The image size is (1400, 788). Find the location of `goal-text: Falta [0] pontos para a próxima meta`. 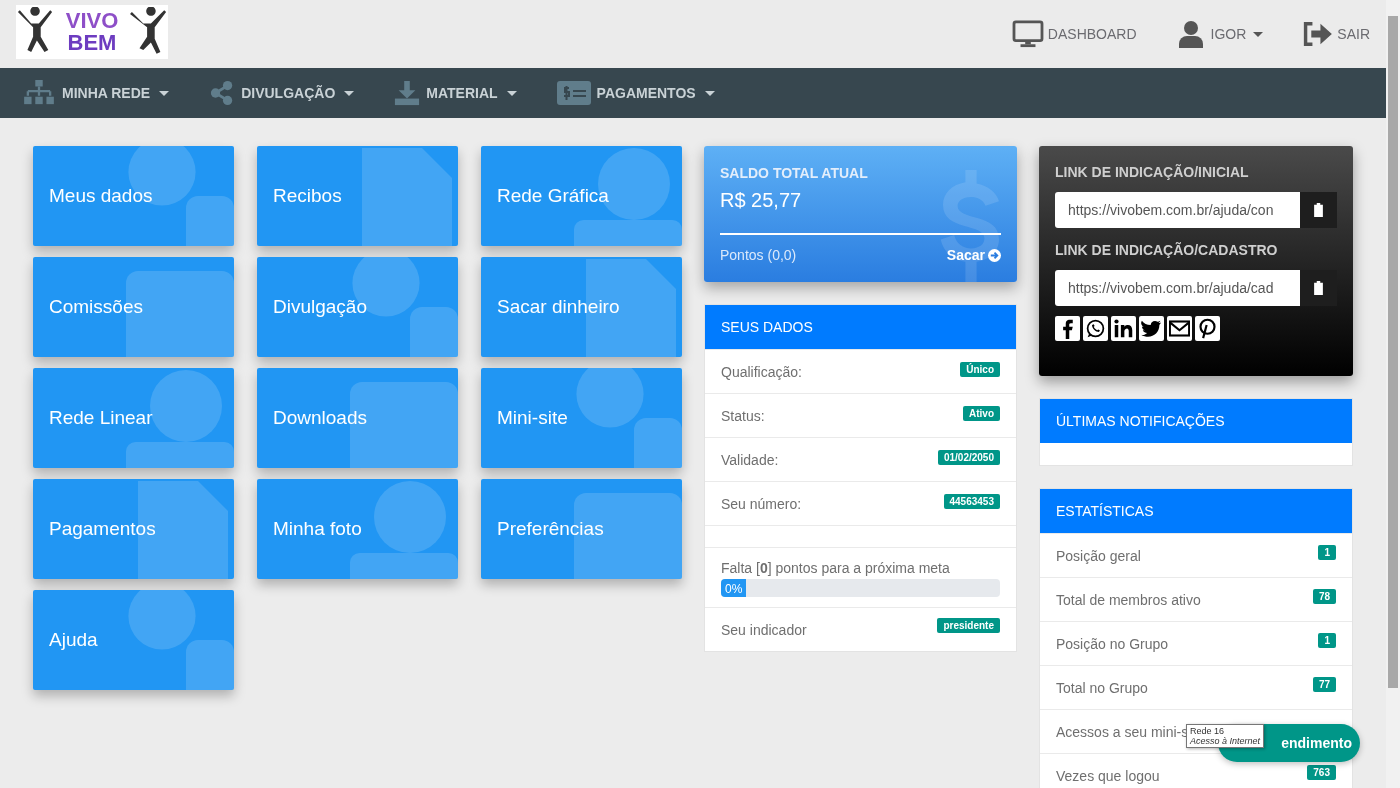

goal-text: Falta [0] pontos para a próxima meta is located at coordinates (836, 568).